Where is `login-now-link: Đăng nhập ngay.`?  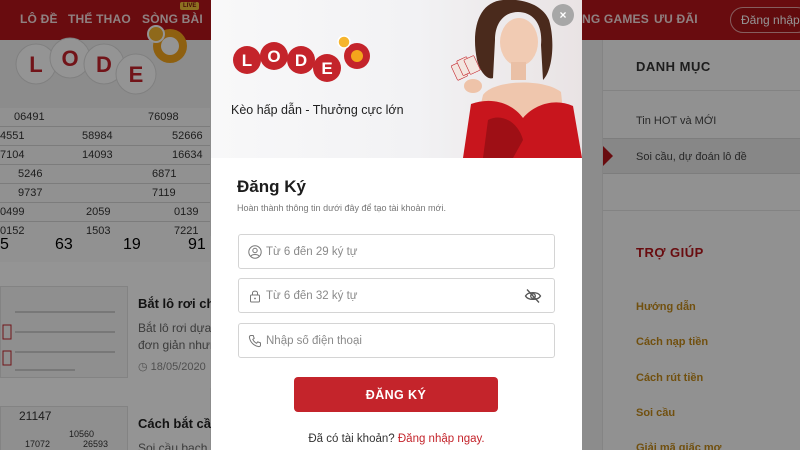 login-now-link: Đăng nhập ngay. is located at coordinates (441, 439).